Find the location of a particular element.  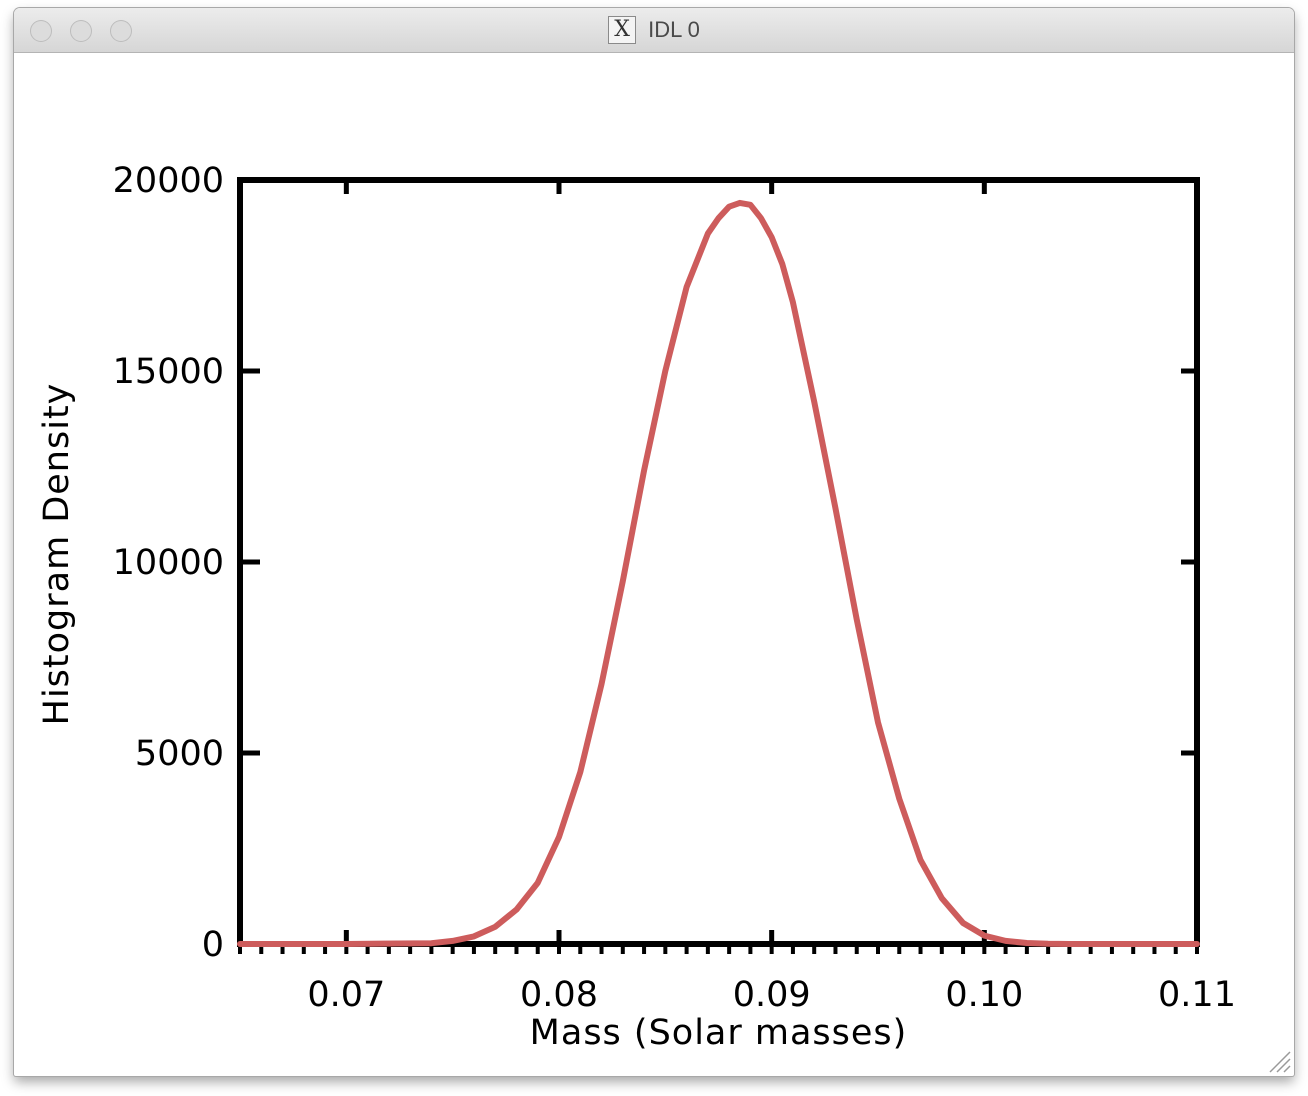

resize-grip-icon is located at coordinates (1279, 1061).